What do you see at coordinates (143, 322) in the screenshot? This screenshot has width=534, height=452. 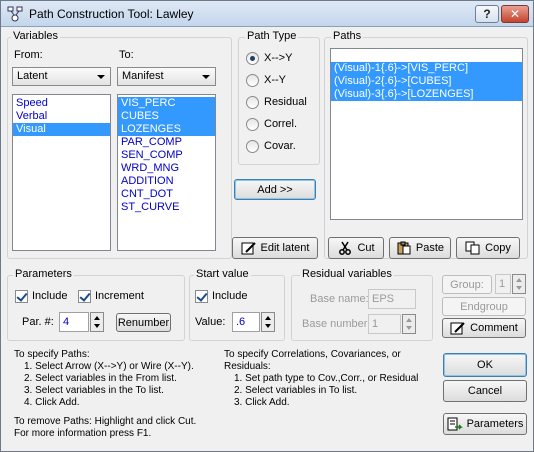 I see `renumber-button: Renumber` at bounding box center [143, 322].